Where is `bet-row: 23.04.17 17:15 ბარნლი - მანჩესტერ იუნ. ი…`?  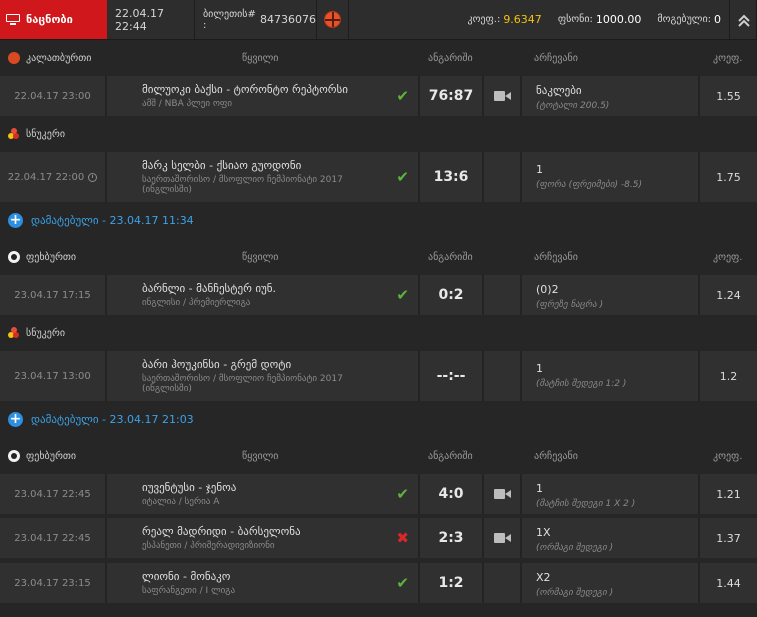 bet-row: 23.04.17 17:15 ბარნლი - მანჩესტერ იუნ. ი… is located at coordinates (378, 295).